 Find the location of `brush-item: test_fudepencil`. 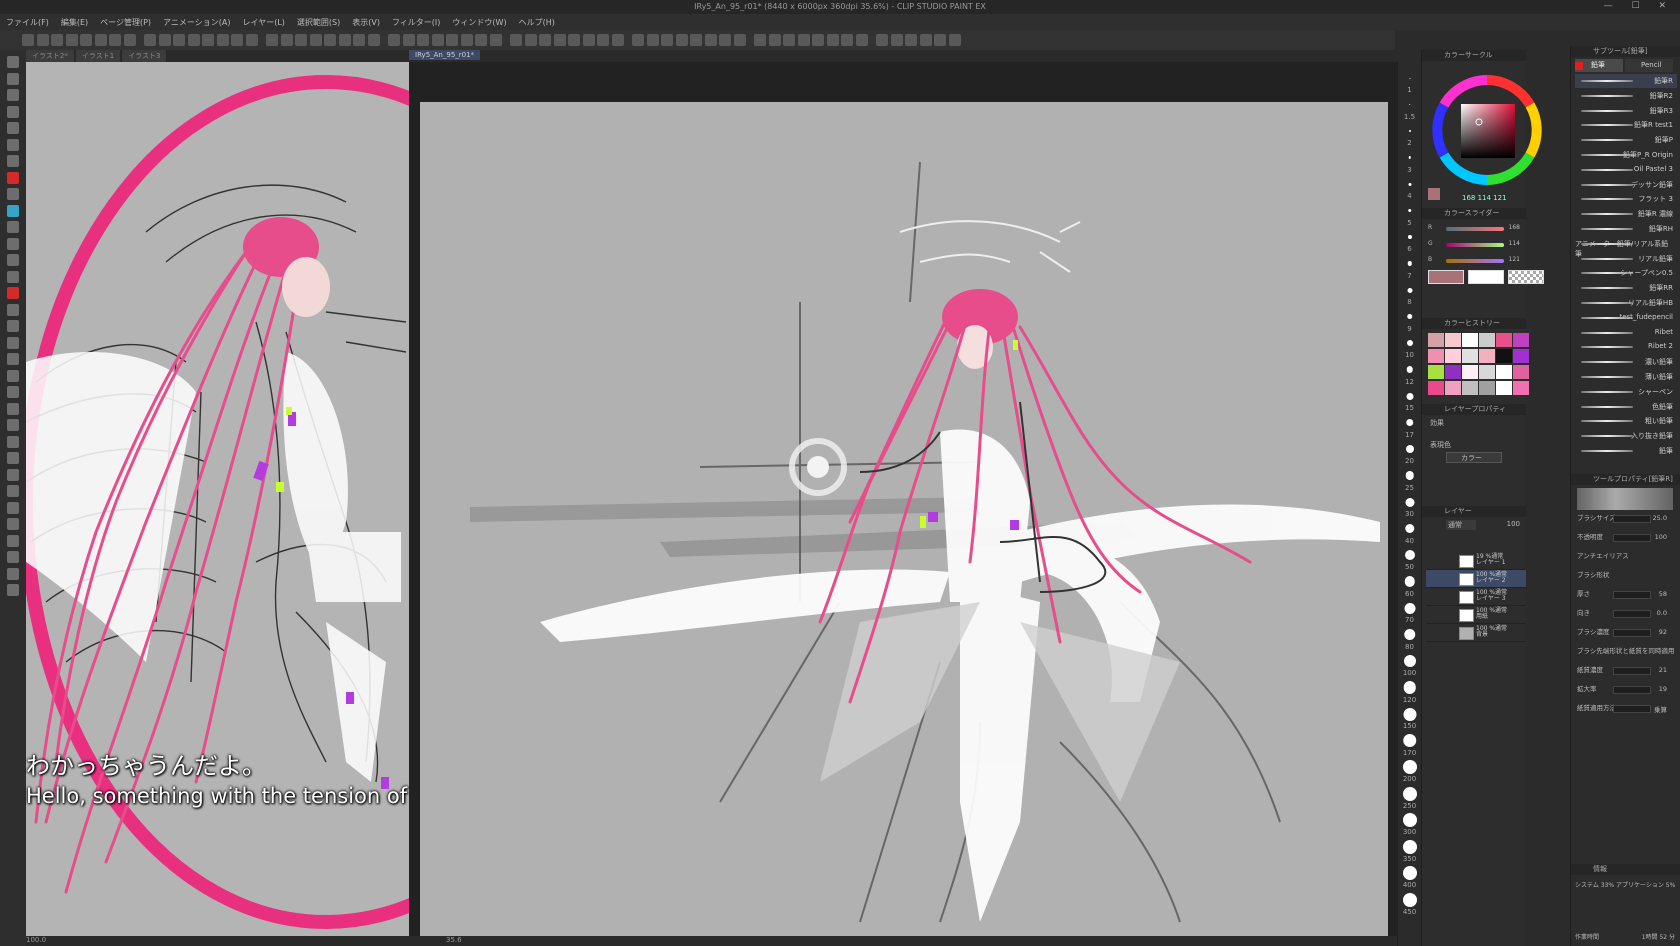

brush-item: test_fudepencil is located at coordinates (1626, 318).